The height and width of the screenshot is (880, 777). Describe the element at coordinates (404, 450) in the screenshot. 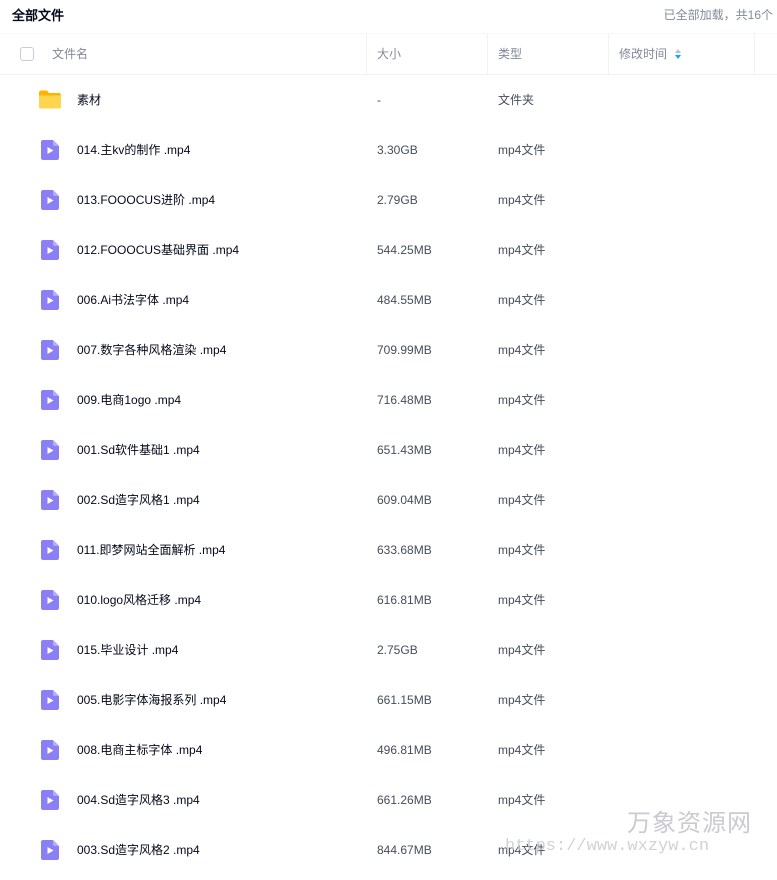

I see `file-size: 651.43MB` at that location.